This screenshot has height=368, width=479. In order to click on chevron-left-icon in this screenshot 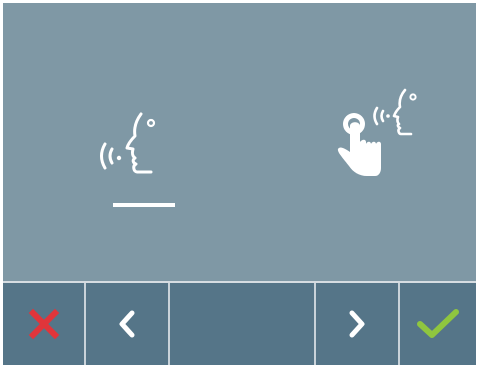, I will do `click(127, 324)`.